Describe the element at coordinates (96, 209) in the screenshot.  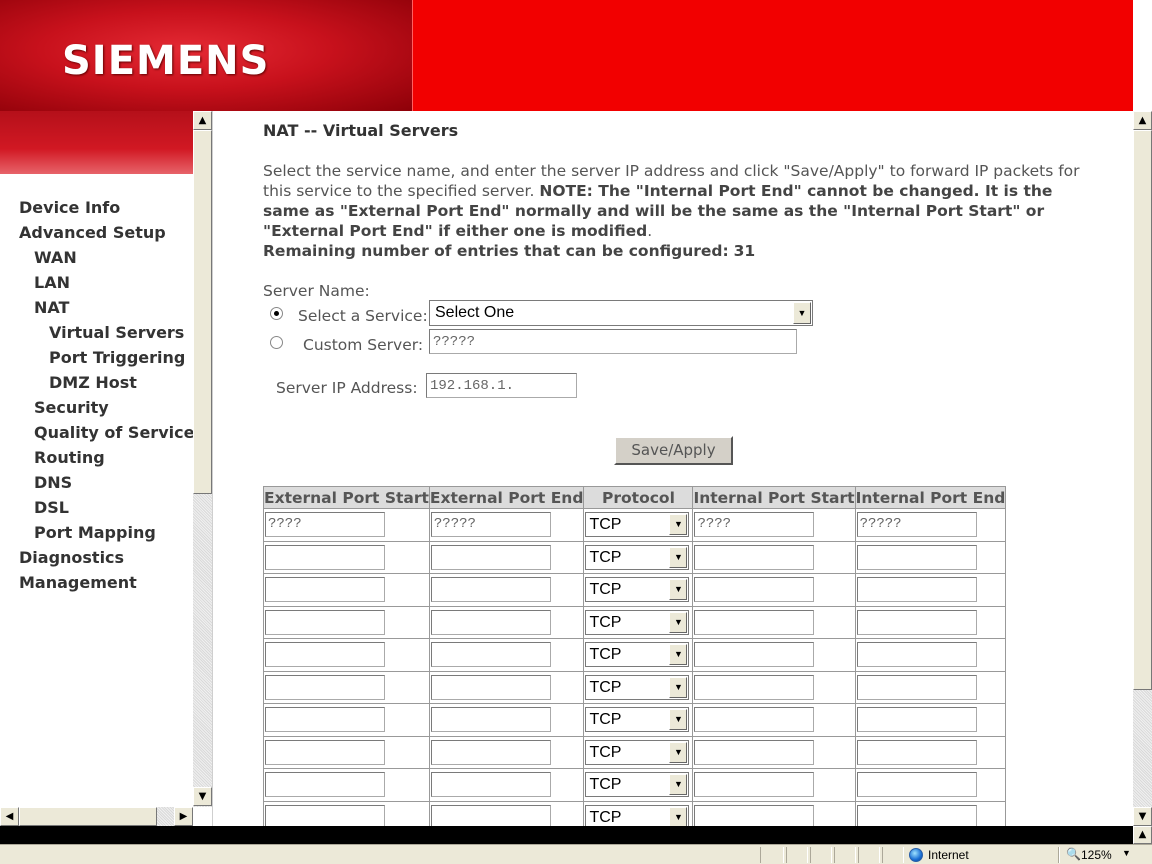
I see `nav-item-device-info: Device Info` at that location.